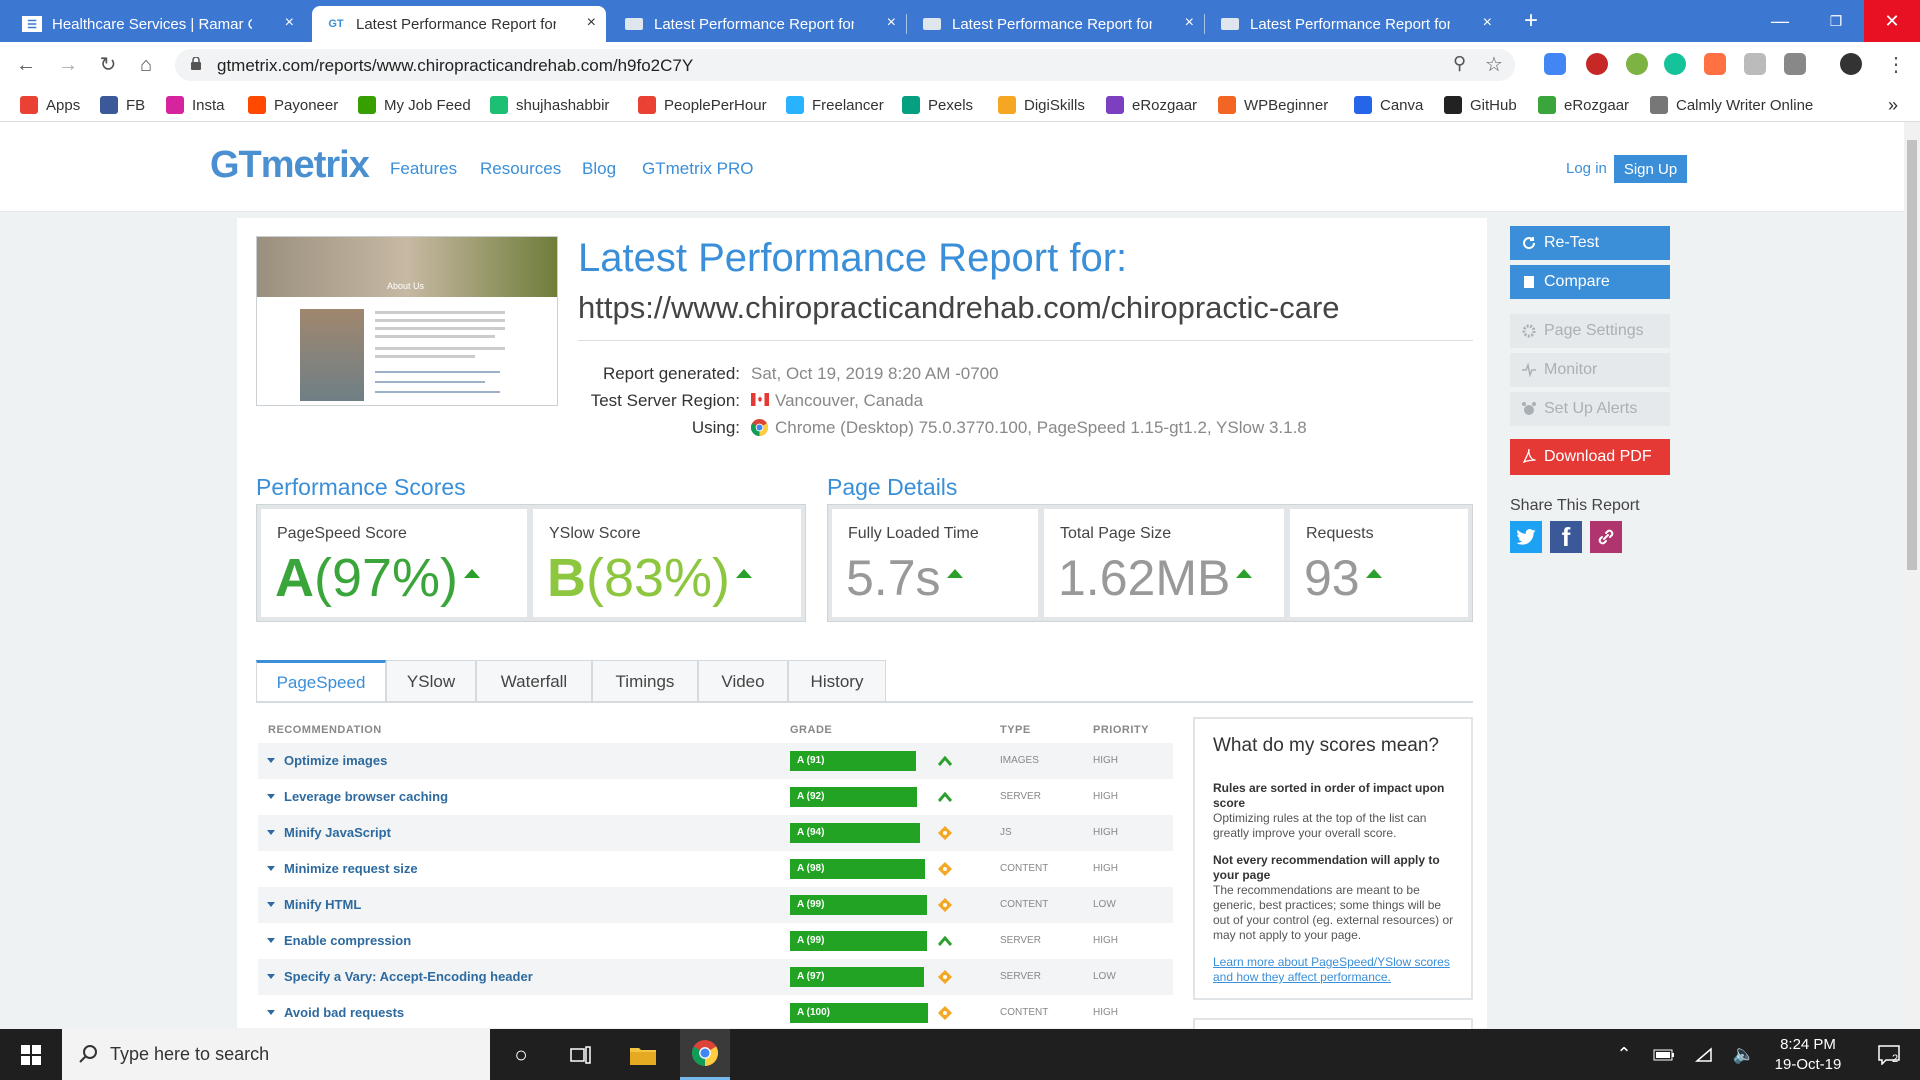 This screenshot has height=1080, width=1920. I want to click on bookmark-3: Insta, so click(195, 105).